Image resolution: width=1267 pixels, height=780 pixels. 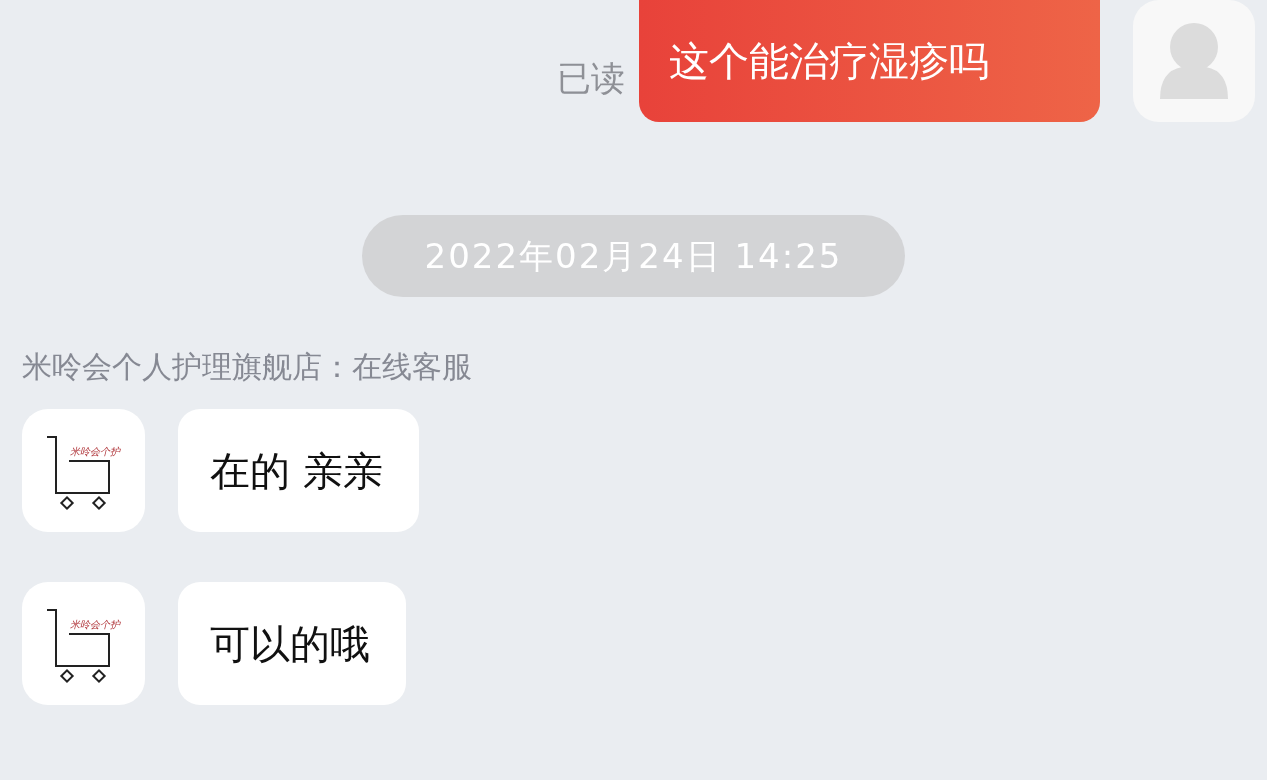 What do you see at coordinates (247, 367) in the screenshot?
I see `sender-label: 米呤会个人护理旗舰店：在线客服` at bounding box center [247, 367].